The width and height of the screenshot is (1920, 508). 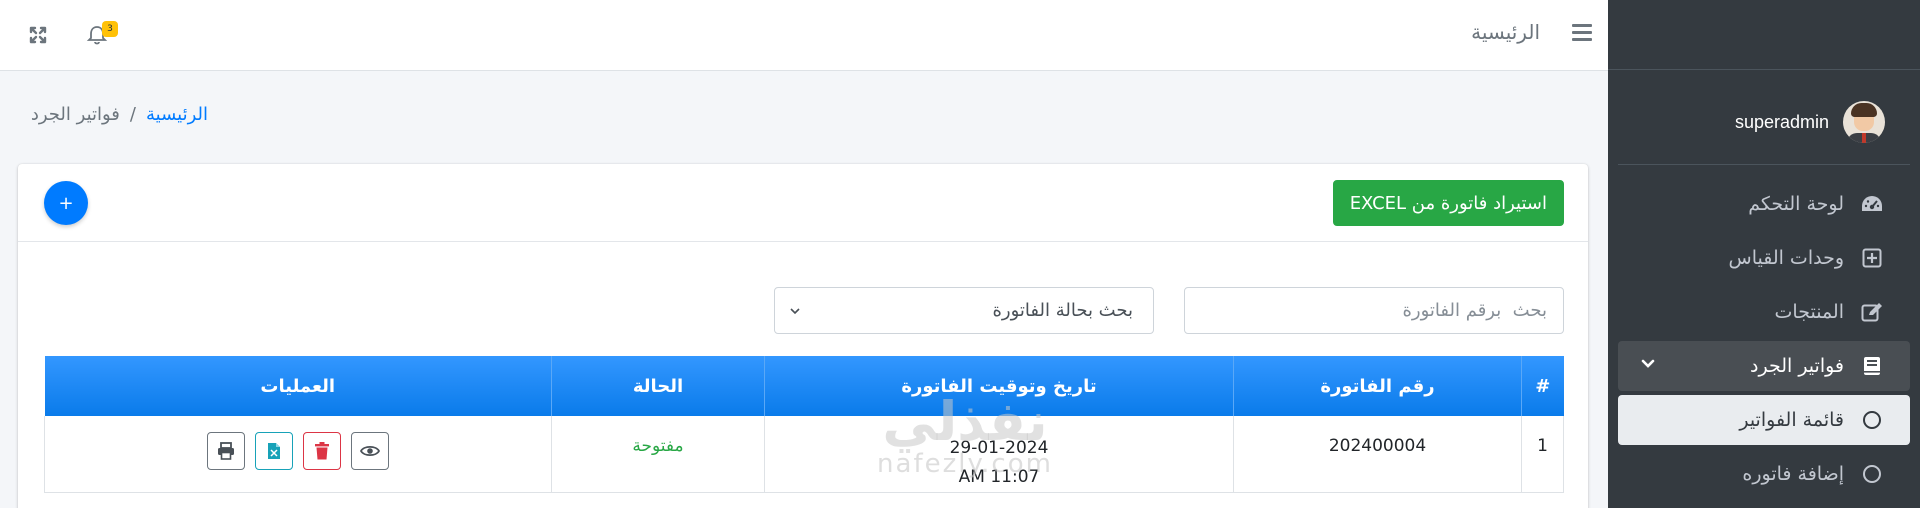 What do you see at coordinates (1872, 312) in the screenshot?
I see `edit-icon` at bounding box center [1872, 312].